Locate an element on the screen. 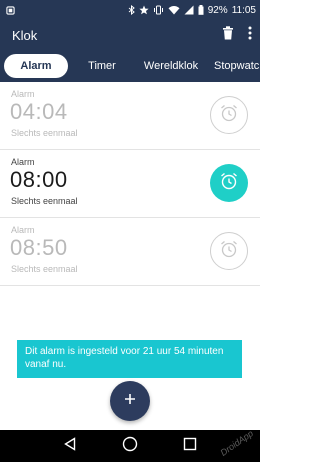 This screenshot has height=462, width=320. tab-bar: Alarm Timer Wereldklok Stopwatch is located at coordinates (130, 66).